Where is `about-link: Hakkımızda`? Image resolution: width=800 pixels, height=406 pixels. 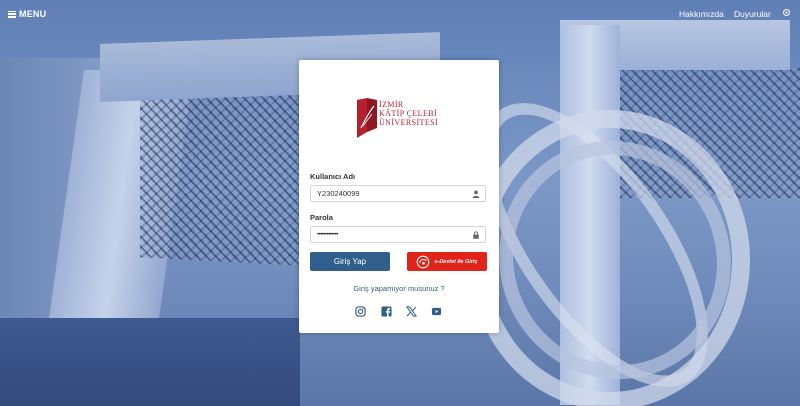 about-link: Hakkımızda is located at coordinates (701, 14).